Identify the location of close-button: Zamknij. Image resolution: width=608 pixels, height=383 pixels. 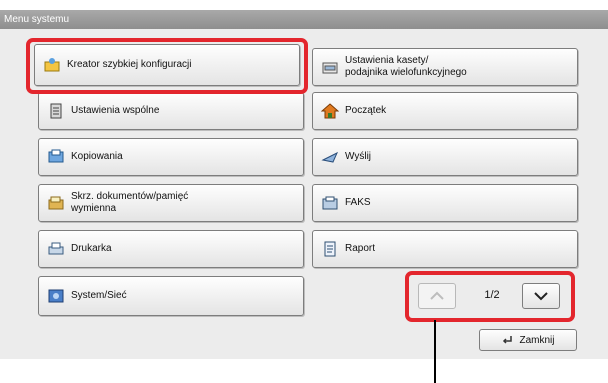
(528, 340).